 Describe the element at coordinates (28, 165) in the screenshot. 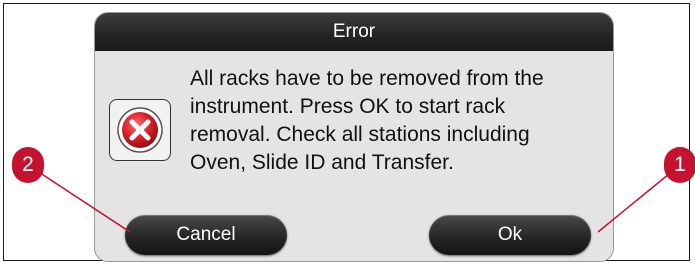

I see `callout-marker-cancel: 2` at that location.